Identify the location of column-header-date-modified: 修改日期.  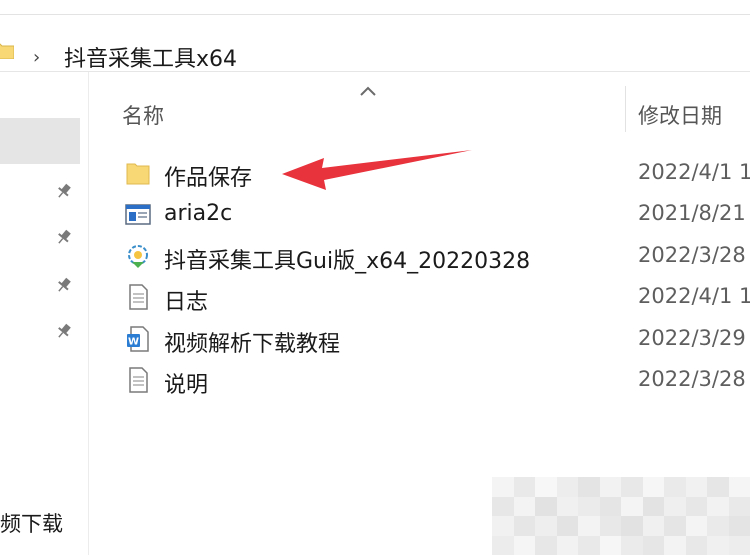
(680, 115).